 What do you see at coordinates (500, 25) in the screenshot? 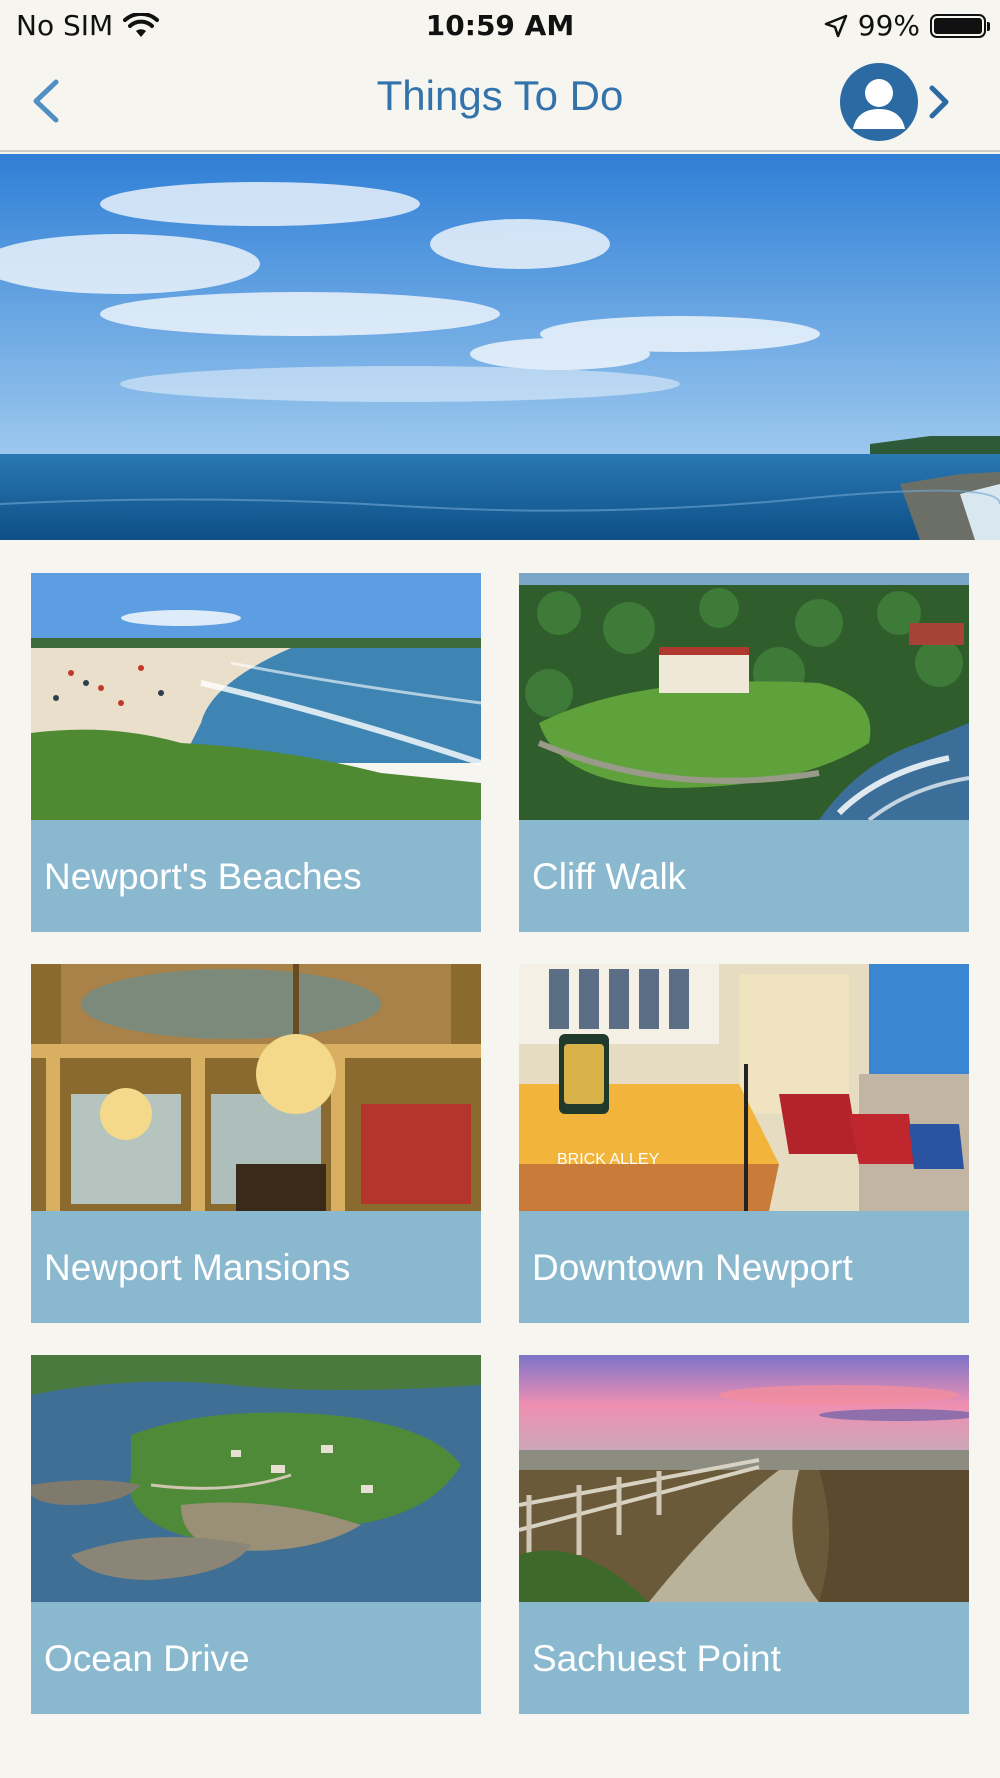
I see `status-bar: No SIM 10:59 AM 99%` at bounding box center [500, 25].